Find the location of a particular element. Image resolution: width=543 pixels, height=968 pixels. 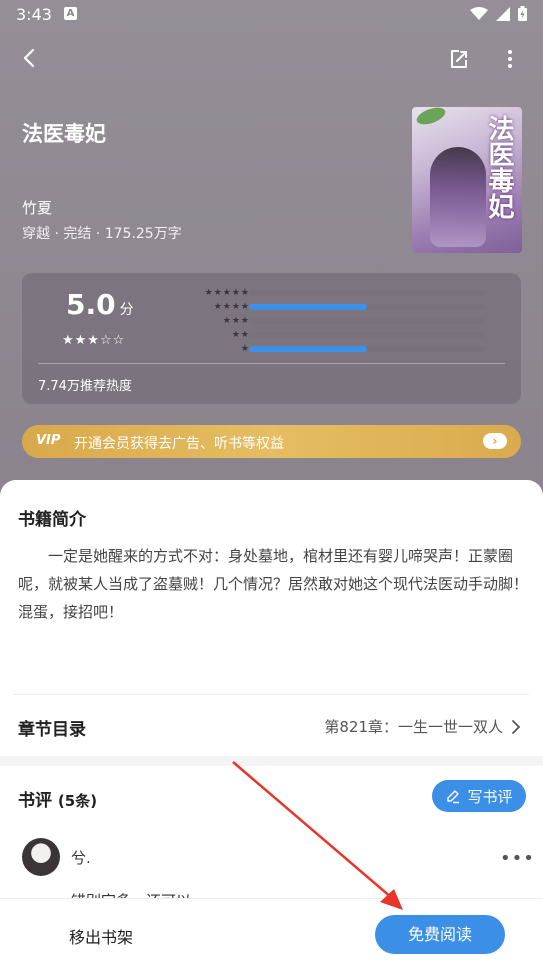

status-time: 3:43 is located at coordinates (34, 14).